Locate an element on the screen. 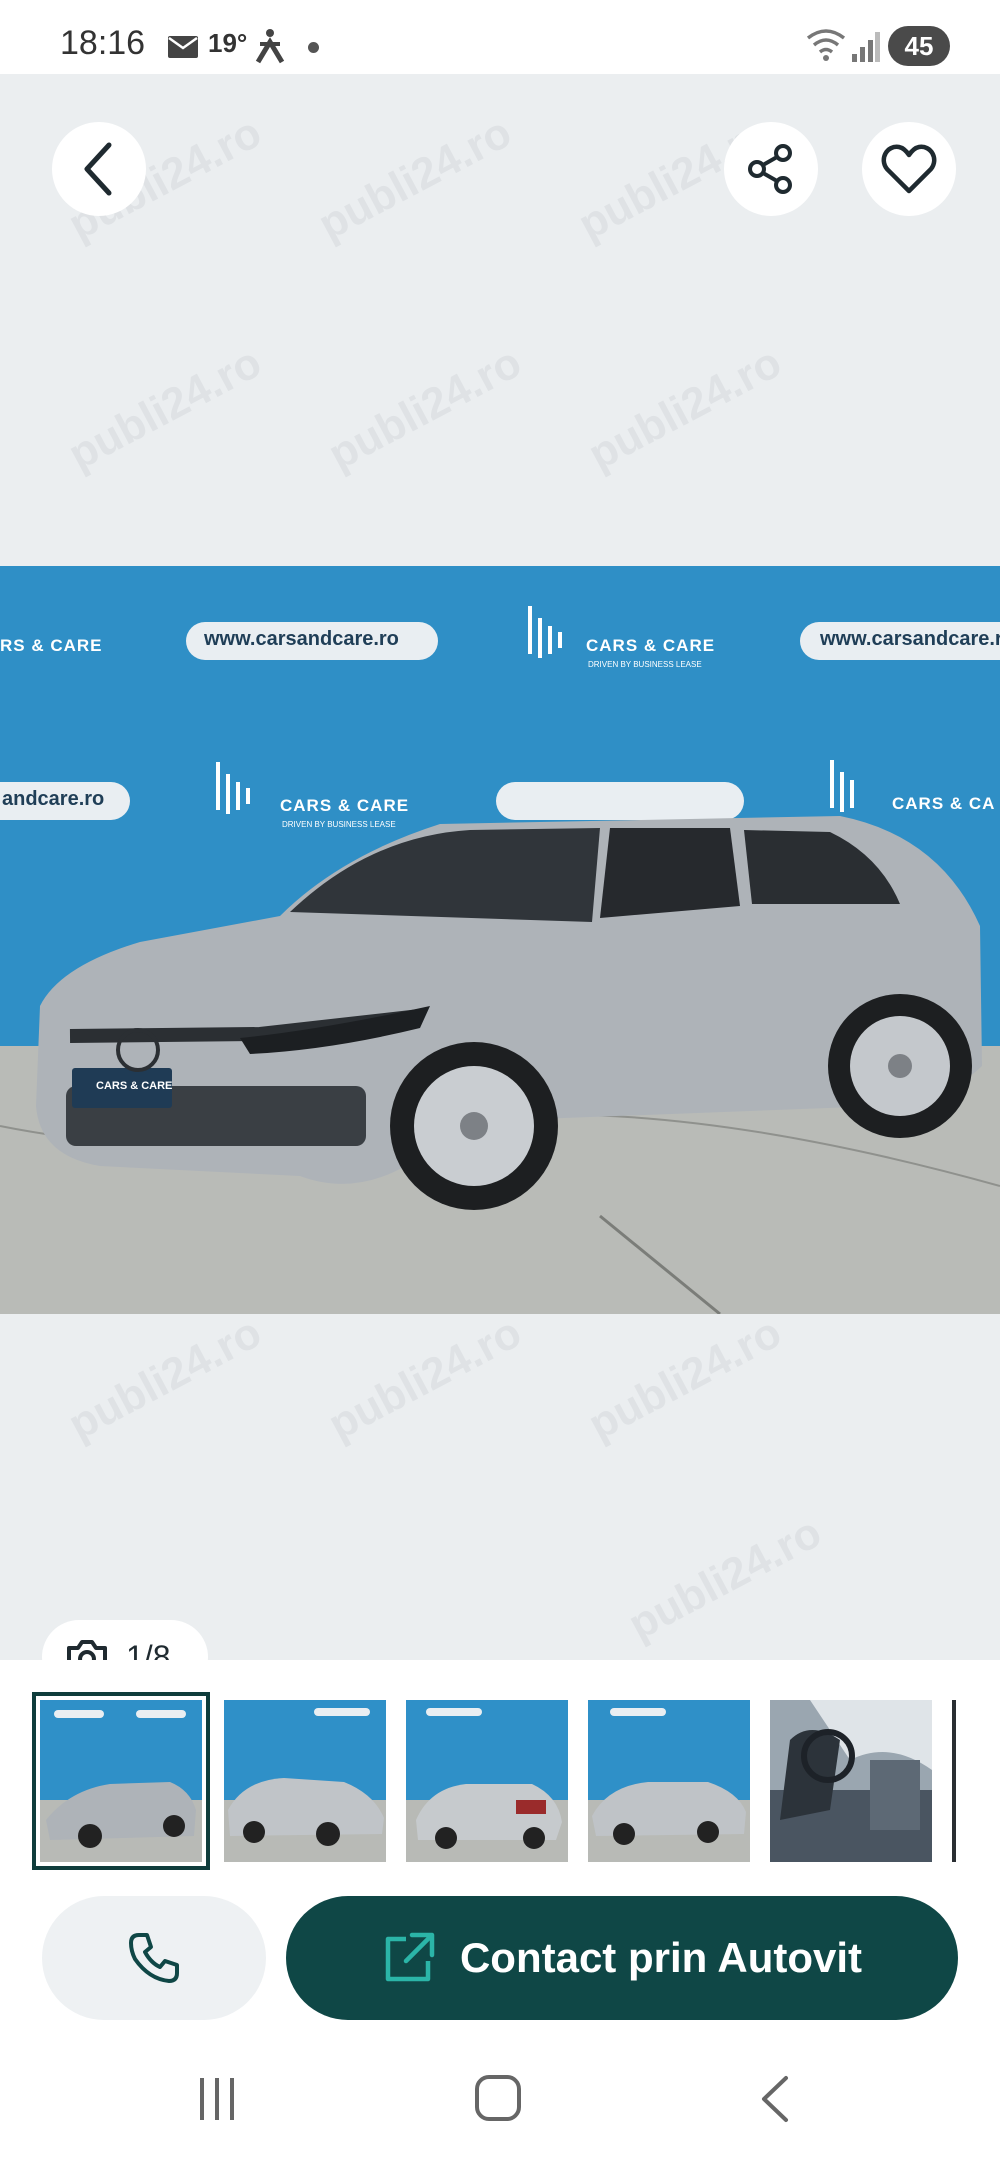 The height and width of the screenshot is (2167, 1000). phone-icon is located at coordinates (154, 1958).